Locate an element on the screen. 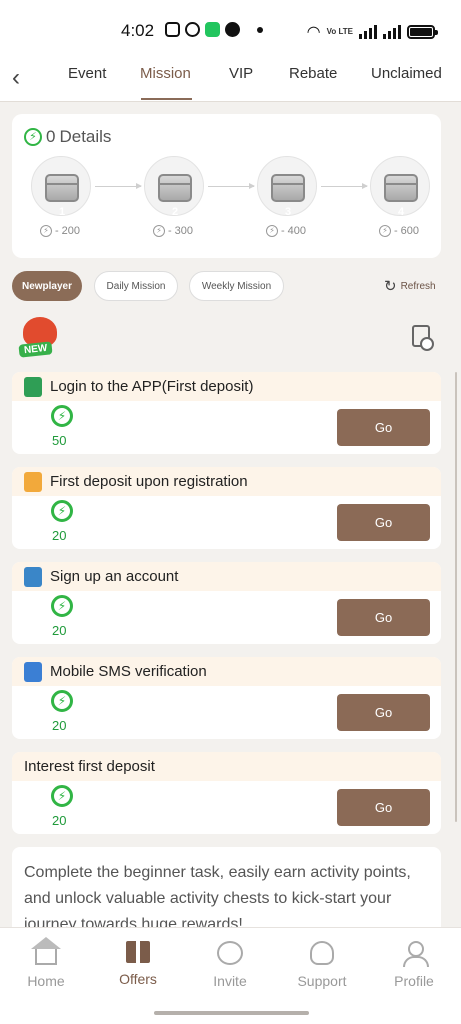 This screenshot has height=1024, width=461. profile-icon is located at coordinates (415, 954).